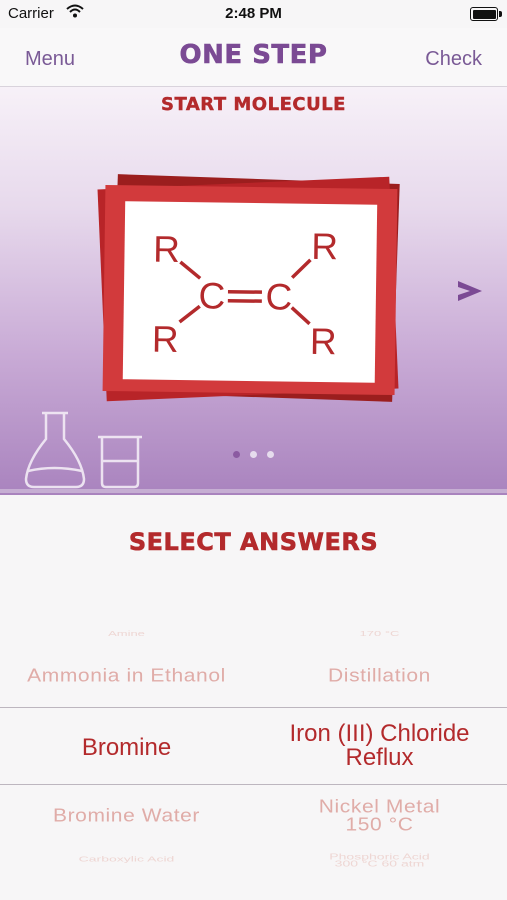  What do you see at coordinates (253, 104) in the screenshot?
I see `start-molecule-label: START MOLECULE` at bounding box center [253, 104].